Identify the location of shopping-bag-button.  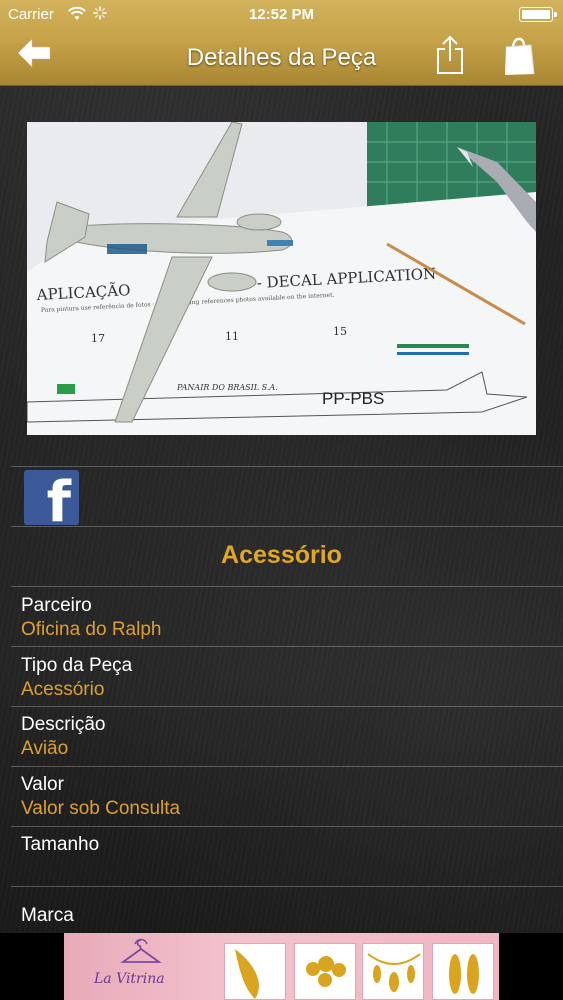
(520, 55).